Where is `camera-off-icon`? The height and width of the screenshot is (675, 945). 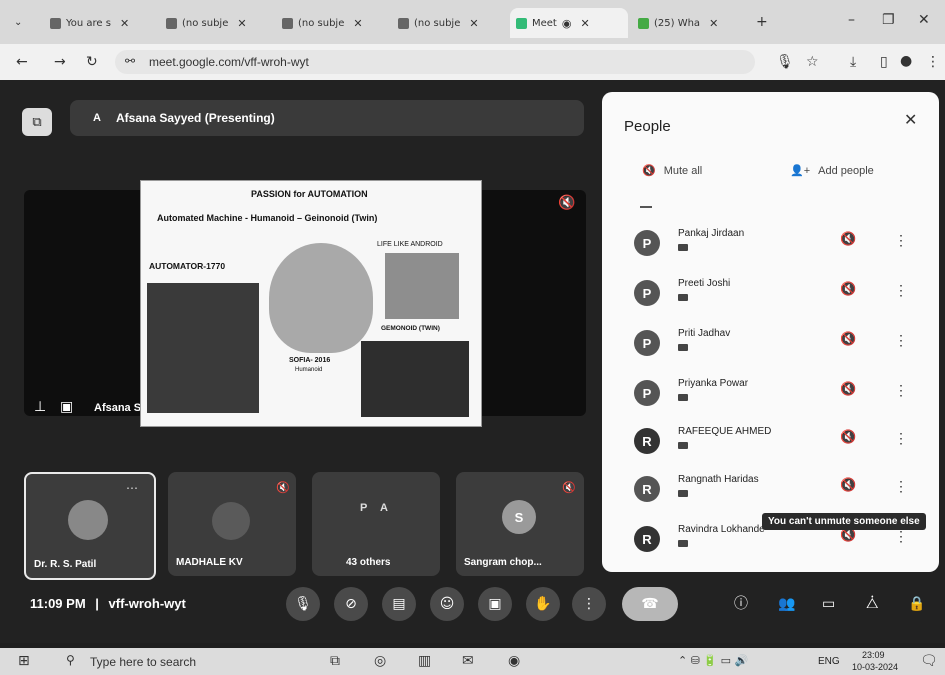
camera-off-icon is located at coordinates (683, 297).